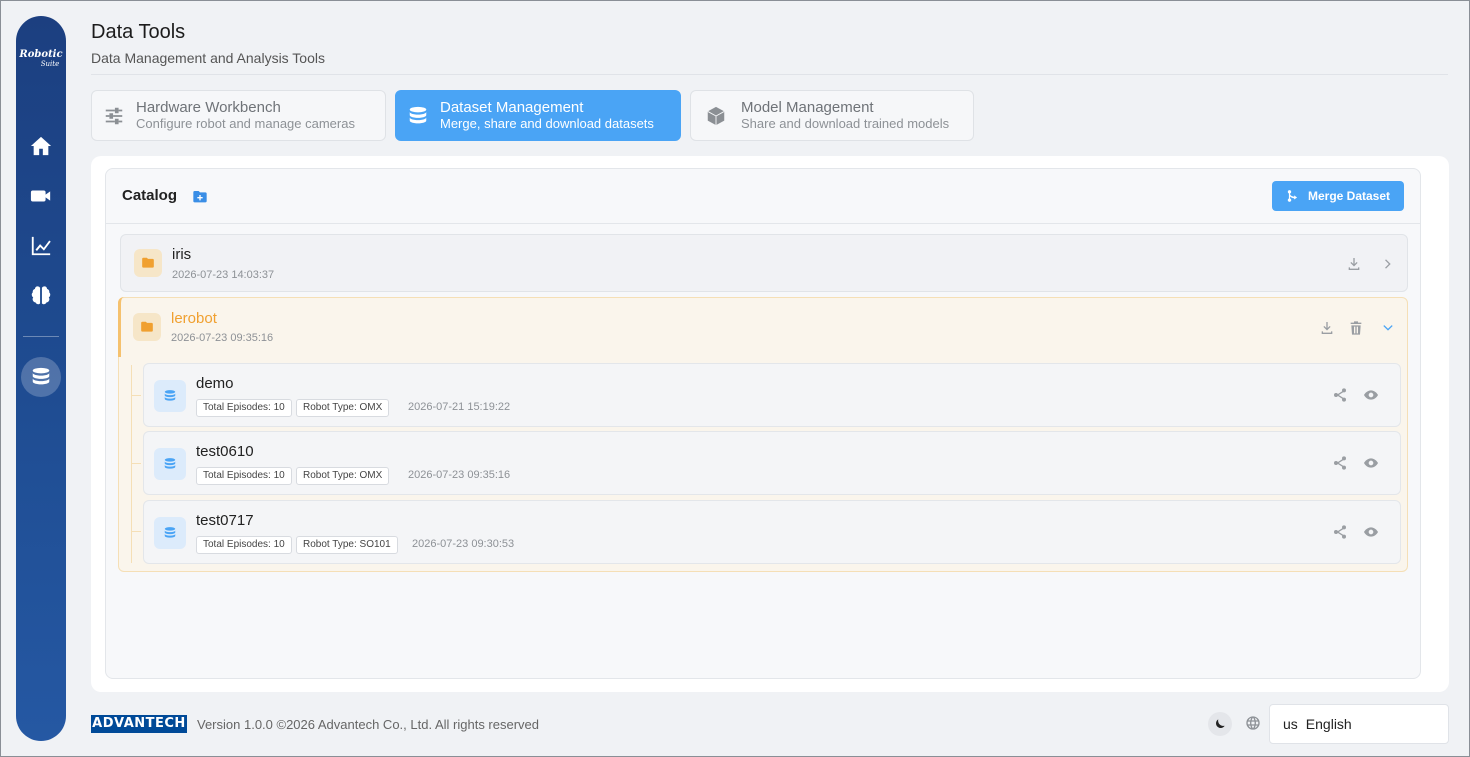  Describe the element at coordinates (139, 724) in the screenshot. I see `advantech-logo: ADVANTECH` at that location.